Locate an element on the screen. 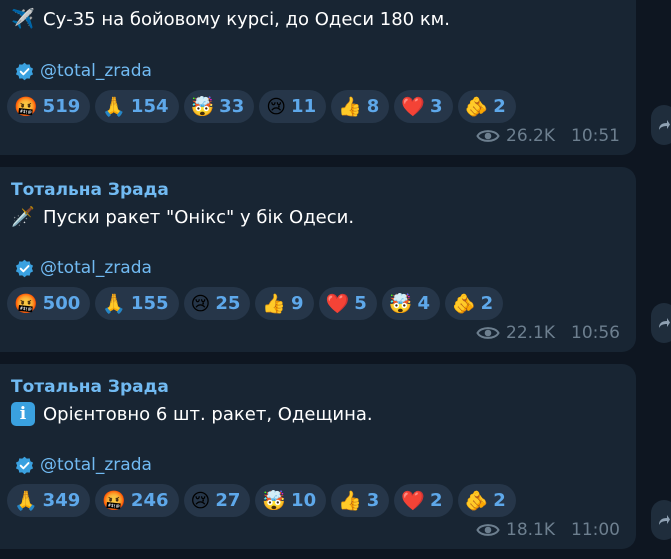 This screenshot has width=671, height=559. message-text-line: 🗡️ Пуски ракет "Онікс" у бік Одеси. is located at coordinates (182, 217).